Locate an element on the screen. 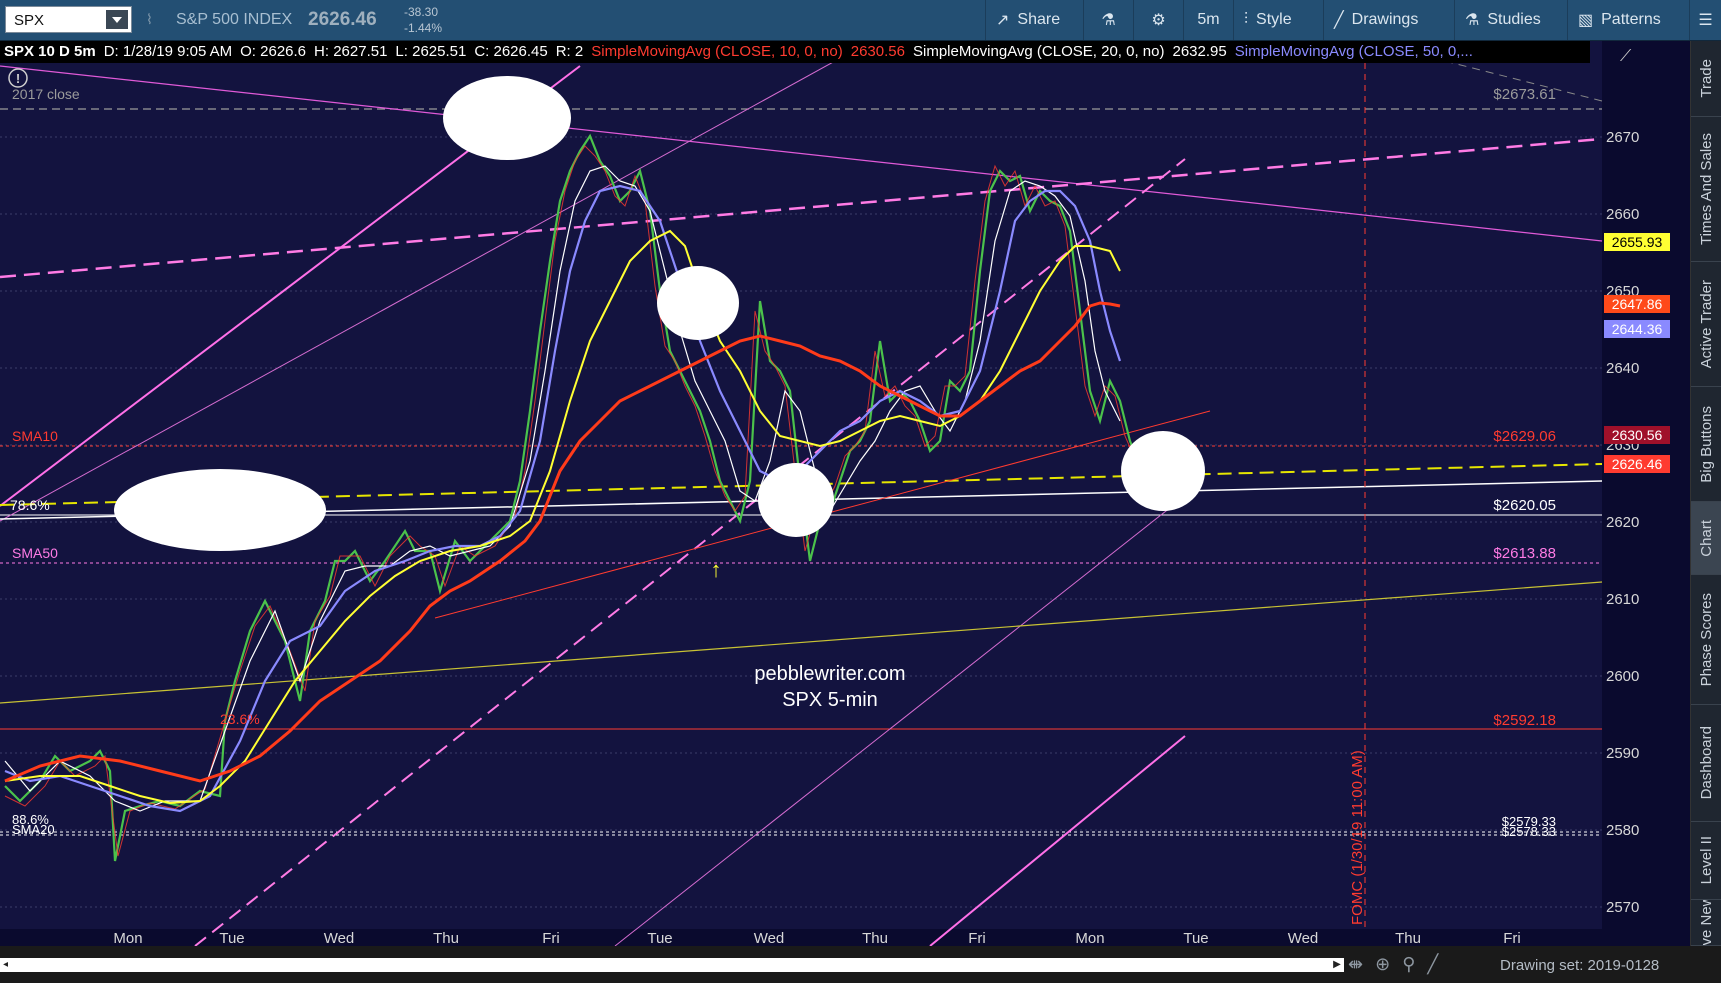  menu-button: ☰ is located at coordinates (1705, 20).